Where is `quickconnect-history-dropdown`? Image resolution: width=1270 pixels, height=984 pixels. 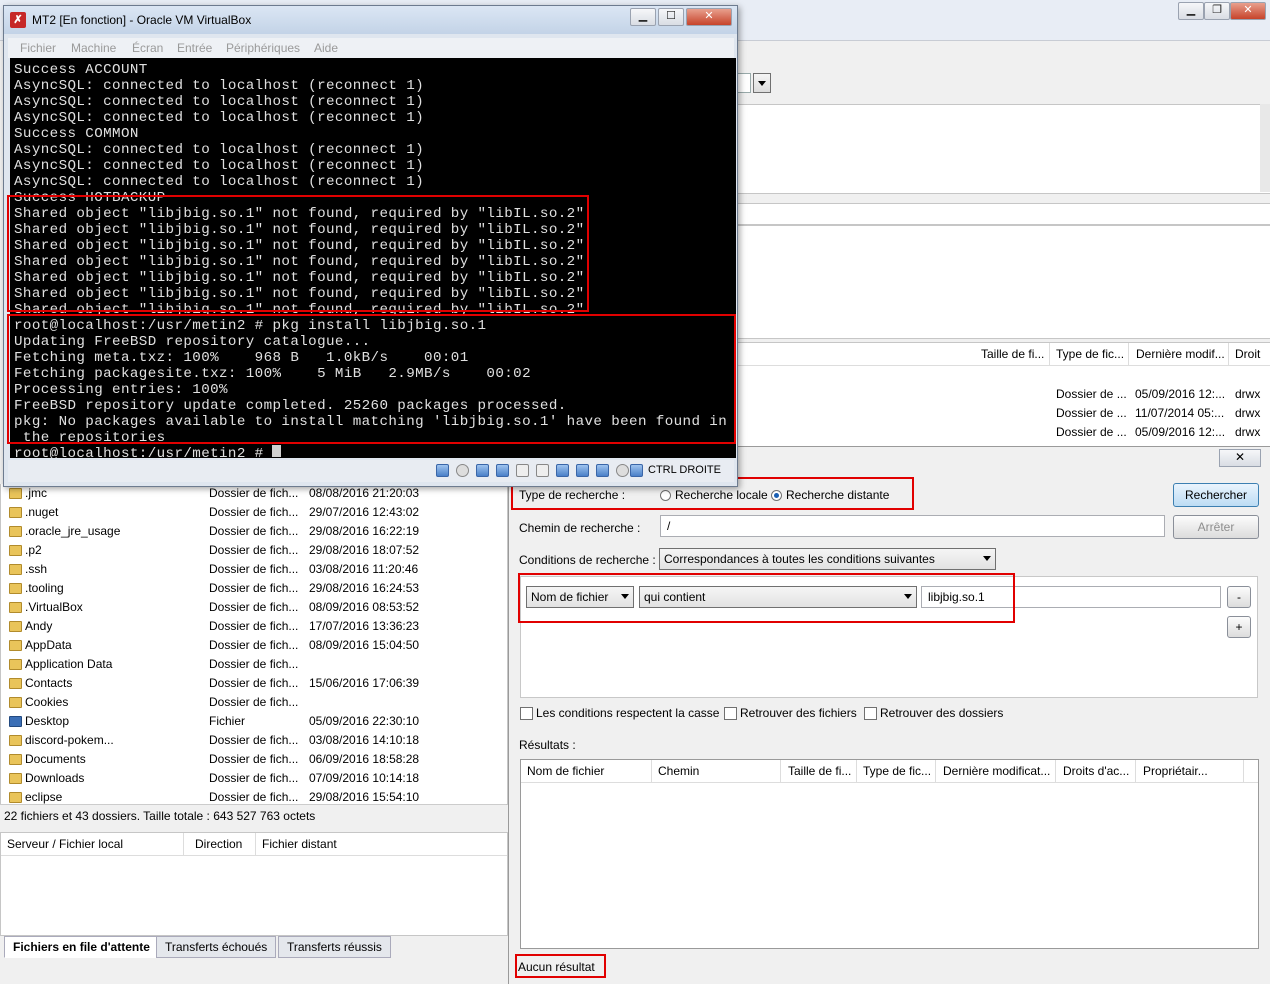
quickconnect-history-dropdown is located at coordinates (753, 83).